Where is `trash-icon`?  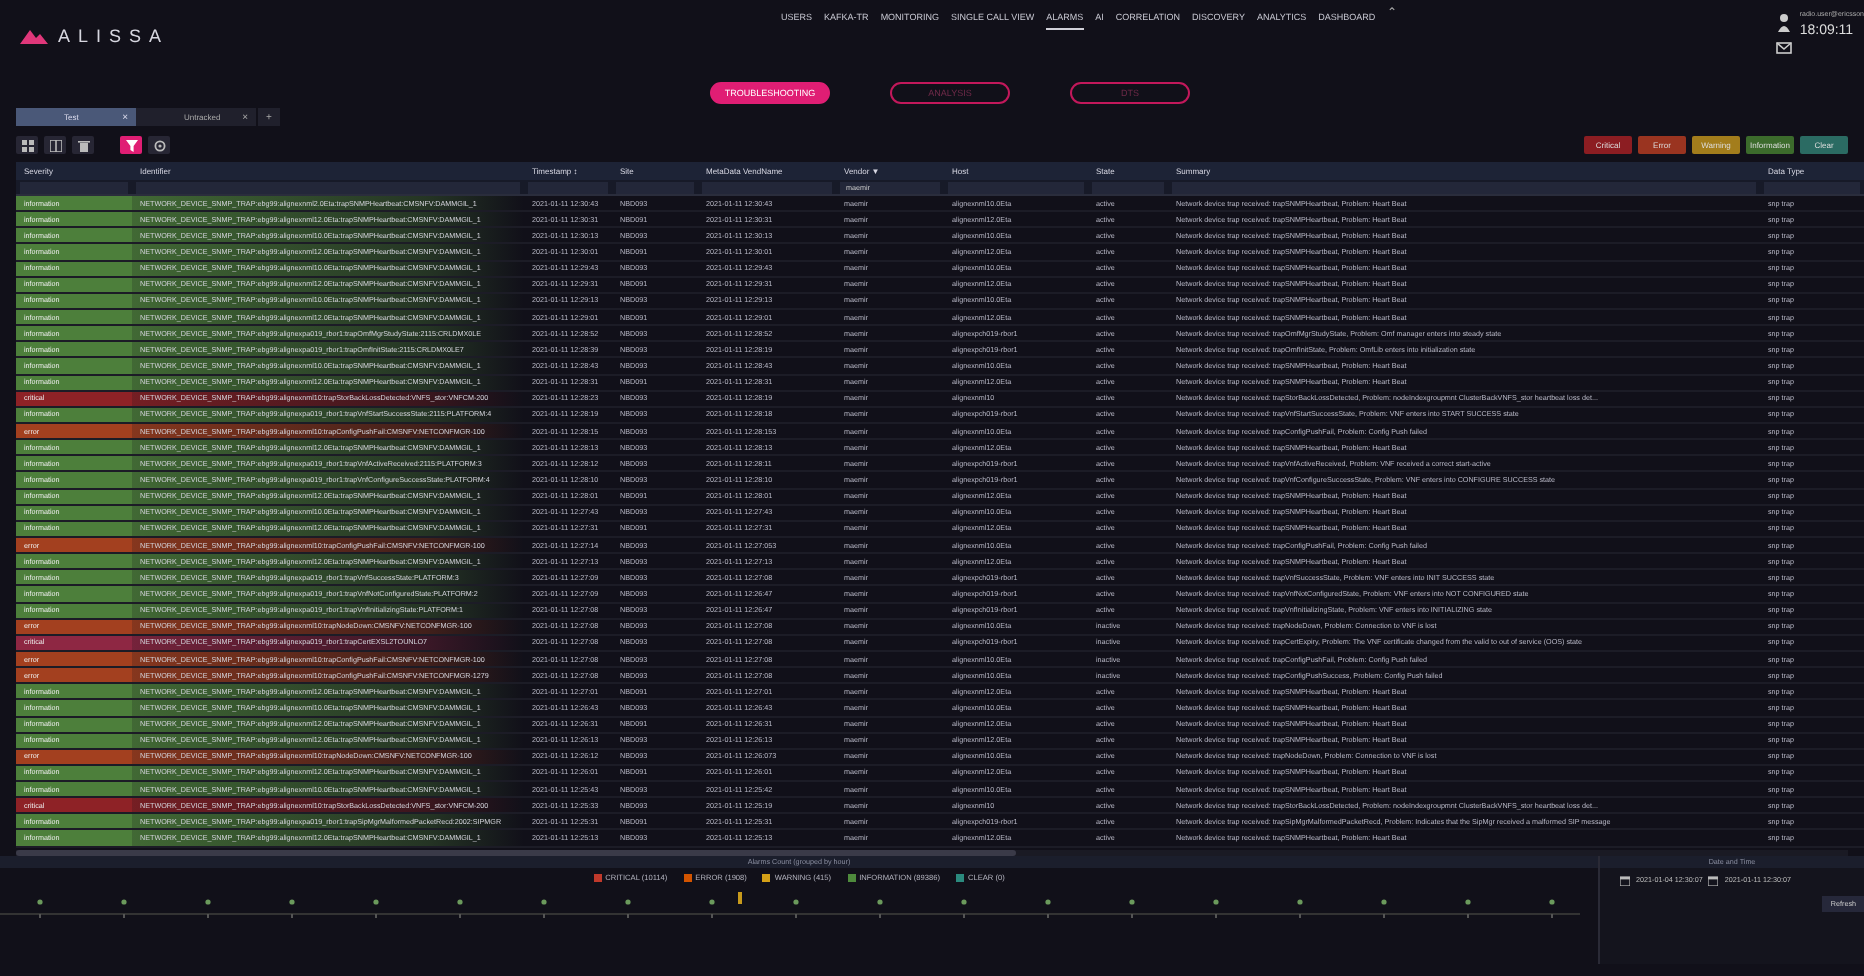
trash-icon is located at coordinates (83, 145).